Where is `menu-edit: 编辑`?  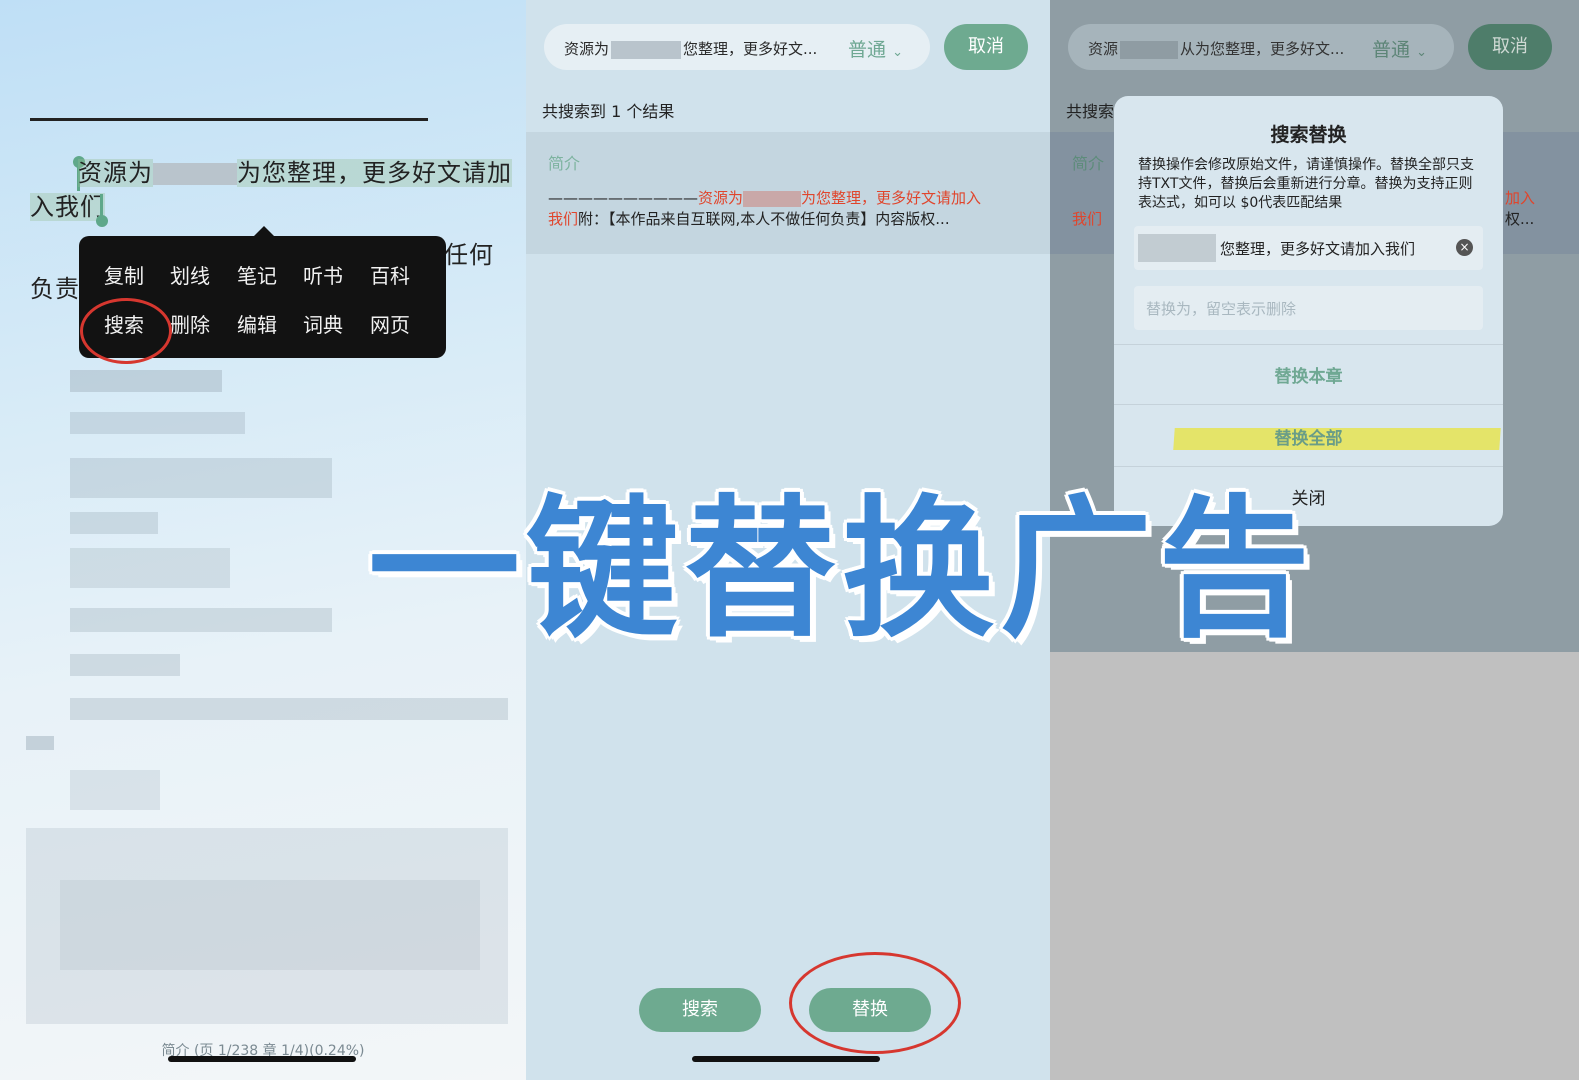
menu-edit: 编辑 is located at coordinates (257, 323).